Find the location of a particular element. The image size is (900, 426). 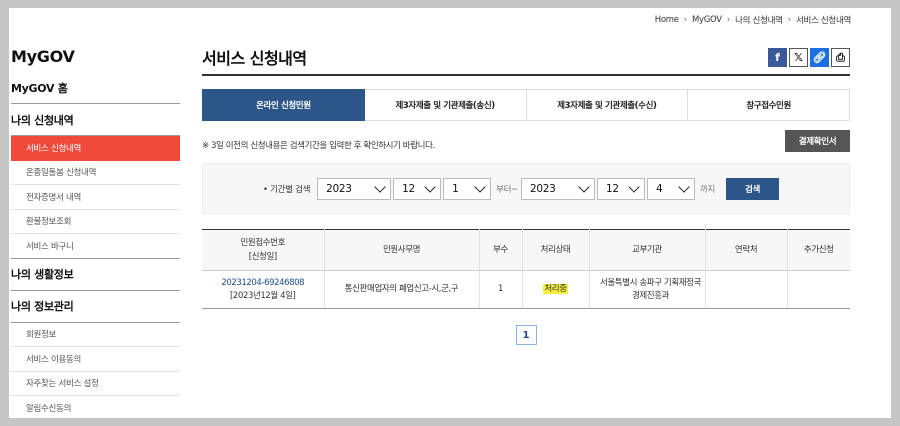

period-search-box: • 기간별 검색 2023 12 1 부터~ 2023 12 4 까지 검색 is located at coordinates (526, 188).